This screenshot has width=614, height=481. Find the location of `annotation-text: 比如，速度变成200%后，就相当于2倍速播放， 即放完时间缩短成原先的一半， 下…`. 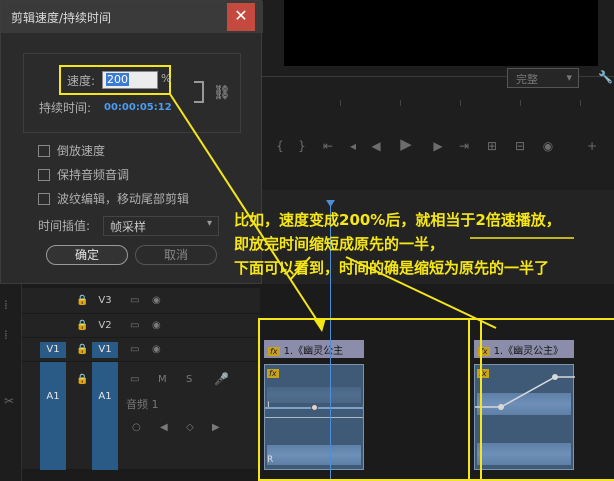

annotation-text: 比如，速度变成200%后，就相当于2倍速播放， 即放完时间缩短成原先的一半， 下… is located at coordinates (422, 244).